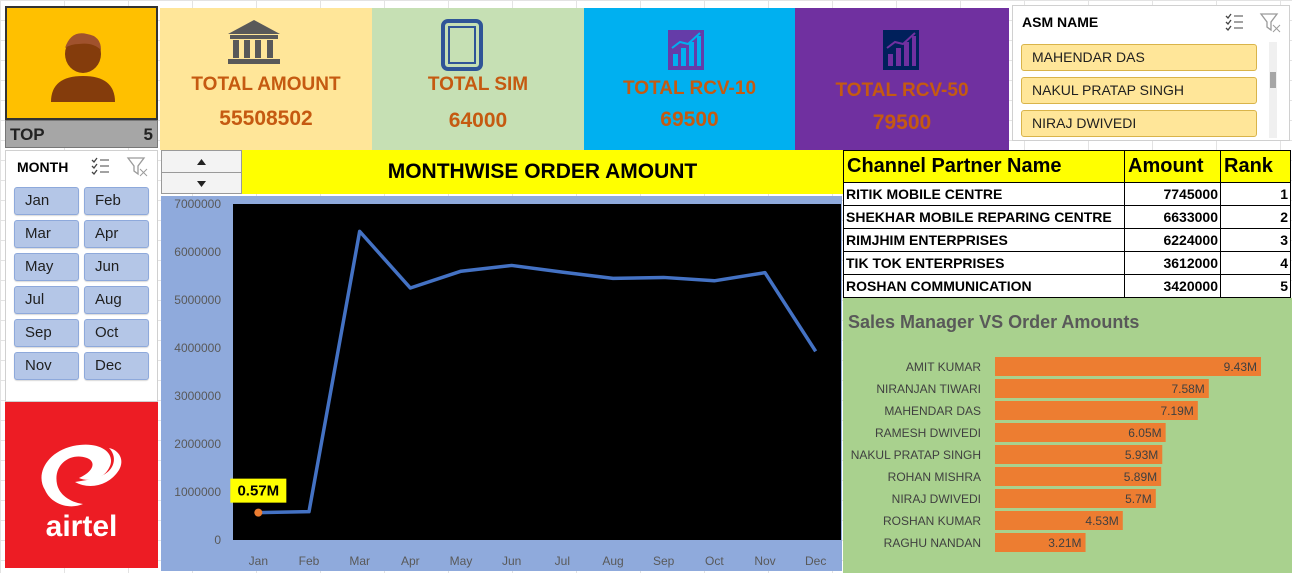  Describe the element at coordinates (43, 167) in the screenshot. I see `month-slicer-title: MONTH` at that location.